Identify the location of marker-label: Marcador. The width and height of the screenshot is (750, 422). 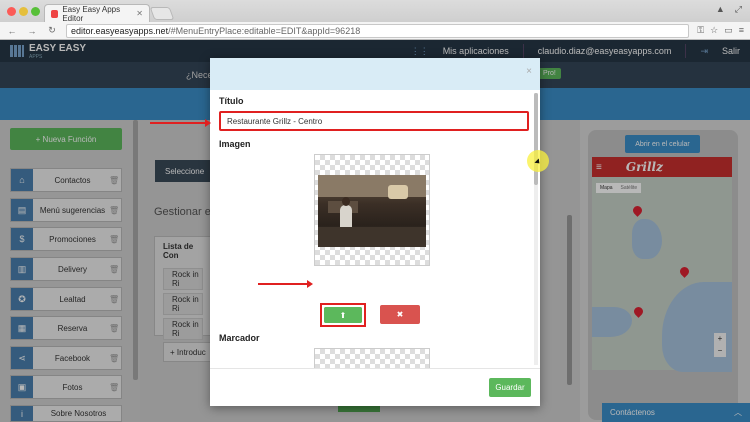
(239, 338).